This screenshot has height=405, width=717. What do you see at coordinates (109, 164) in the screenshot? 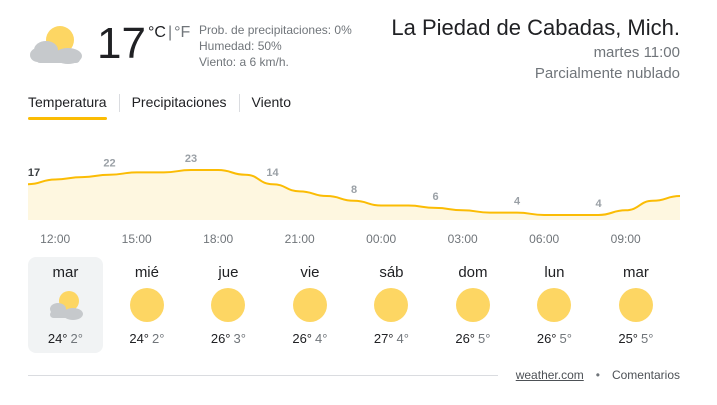
I see `data-label: 22` at bounding box center [109, 164].